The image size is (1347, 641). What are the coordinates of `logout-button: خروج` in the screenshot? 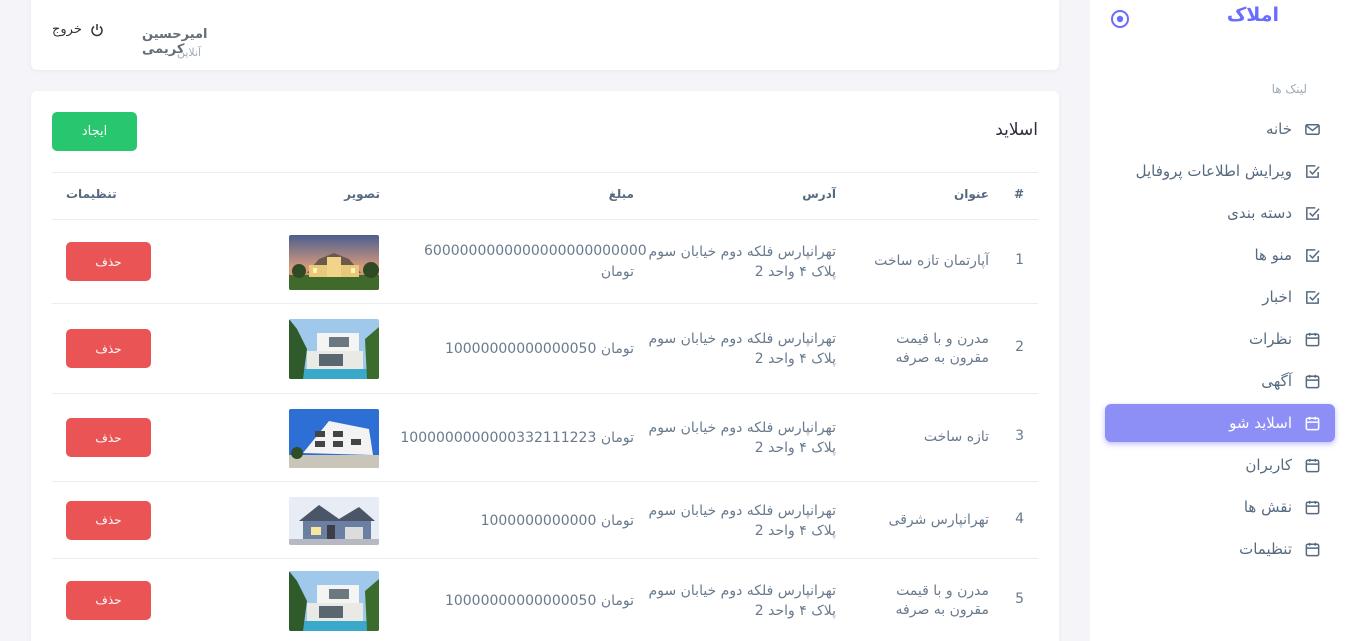 It's located at (78, 29).